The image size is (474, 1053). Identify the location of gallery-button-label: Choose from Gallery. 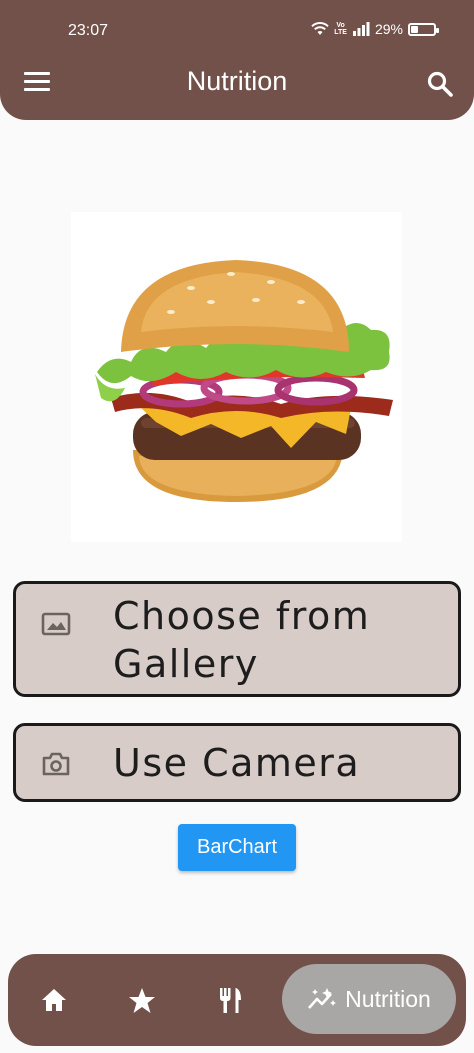
(242, 640).